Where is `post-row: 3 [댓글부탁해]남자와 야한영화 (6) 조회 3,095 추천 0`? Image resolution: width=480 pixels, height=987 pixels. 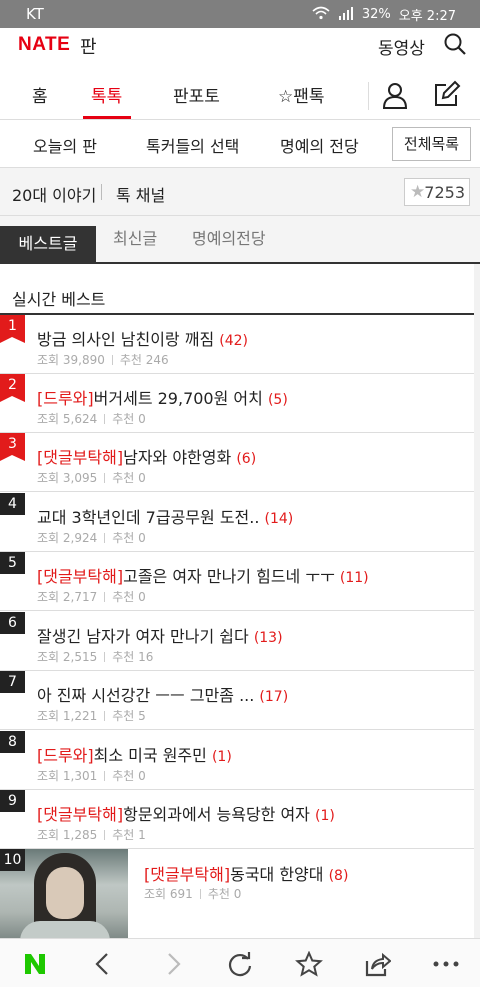
post-row: 3 [댓글부탁해]남자와 야한영화 (6) 조회 3,095 추천 0 is located at coordinates (237, 462).